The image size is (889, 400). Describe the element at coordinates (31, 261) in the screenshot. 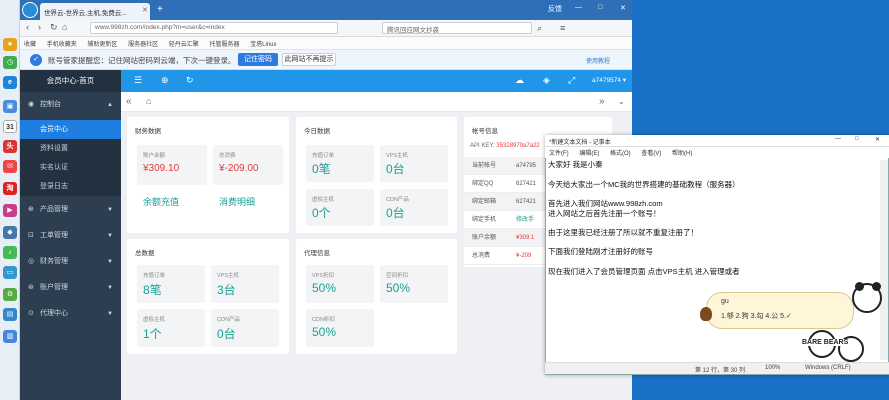

I see `finance-icon: ◎` at that location.